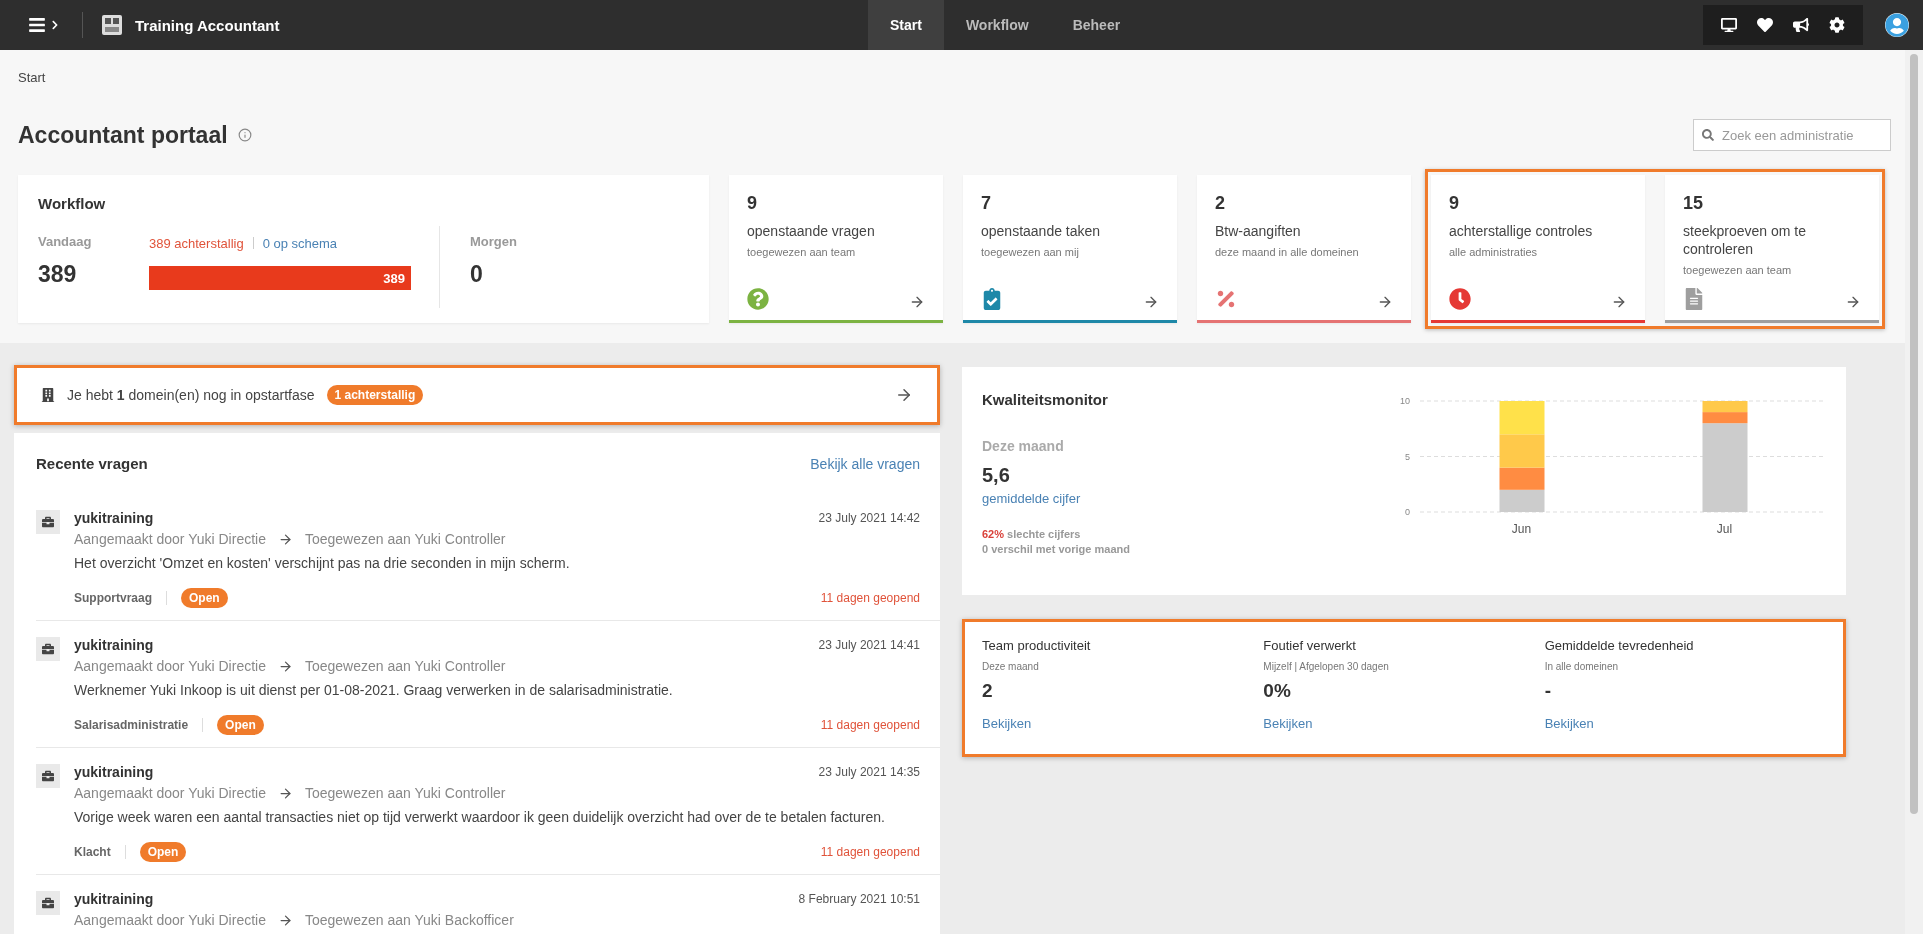 Image resolution: width=1923 pixels, height=934 pixels. What do you see at coordinates (477, 395) in the screenshot?
I see `notice-bar: Je hebt 1 domein(en) nog in opstartfase 1 achterstallig` at bounding box center [477, 395].